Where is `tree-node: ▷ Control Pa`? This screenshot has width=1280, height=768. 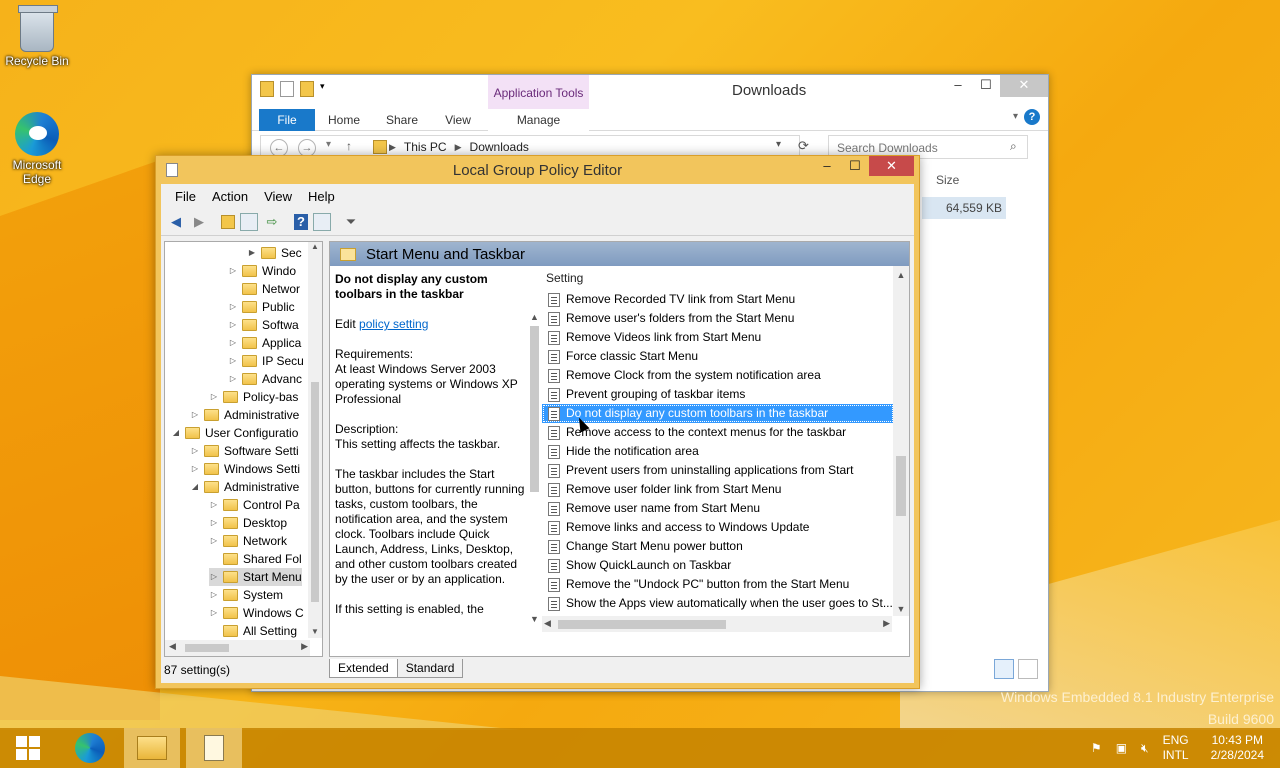 tree-node: ▷ Control Pa is located at coordinates (254, 505).